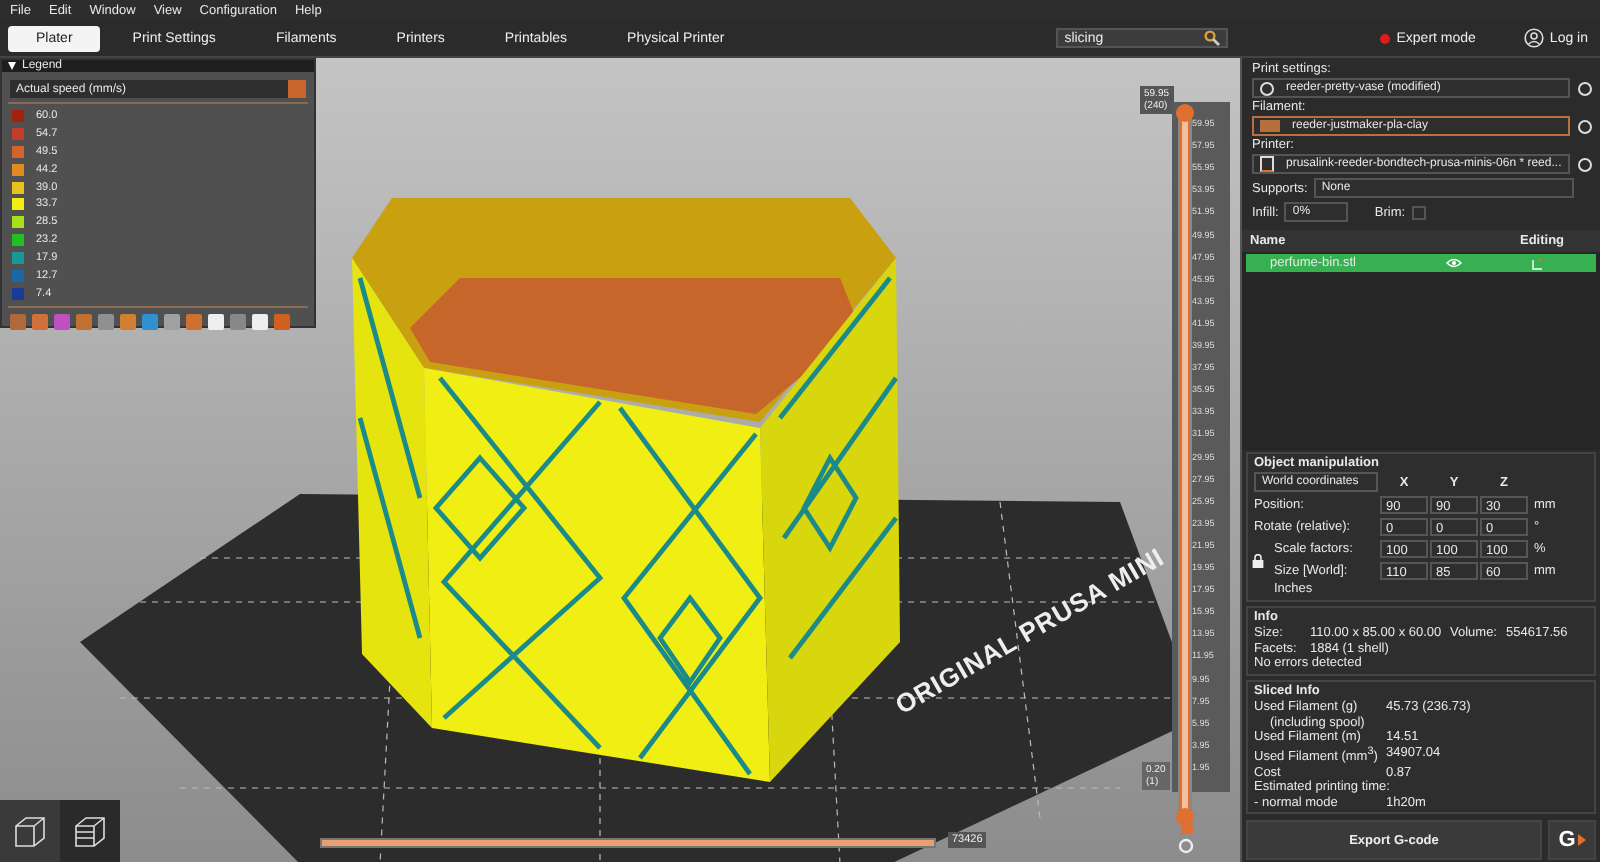  Describe the element at coordinates (1267, 164) in the screenshot. I see `printer-icon` at that location.